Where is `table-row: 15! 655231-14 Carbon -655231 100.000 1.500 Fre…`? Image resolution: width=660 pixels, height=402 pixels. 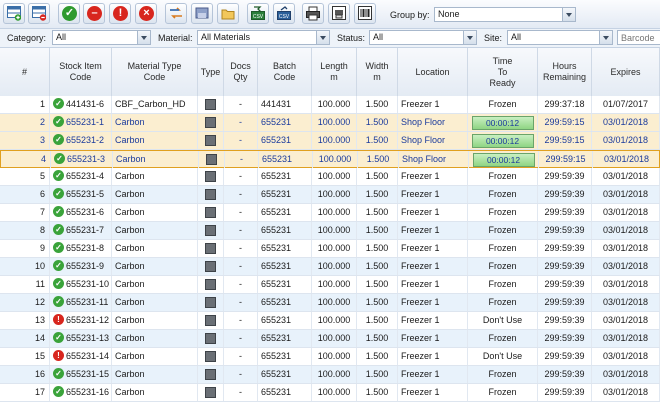 table-row: 15! 655231-14 Carbon -655231 100.000 1.500 Fre… is located at coordinates (330, 357).